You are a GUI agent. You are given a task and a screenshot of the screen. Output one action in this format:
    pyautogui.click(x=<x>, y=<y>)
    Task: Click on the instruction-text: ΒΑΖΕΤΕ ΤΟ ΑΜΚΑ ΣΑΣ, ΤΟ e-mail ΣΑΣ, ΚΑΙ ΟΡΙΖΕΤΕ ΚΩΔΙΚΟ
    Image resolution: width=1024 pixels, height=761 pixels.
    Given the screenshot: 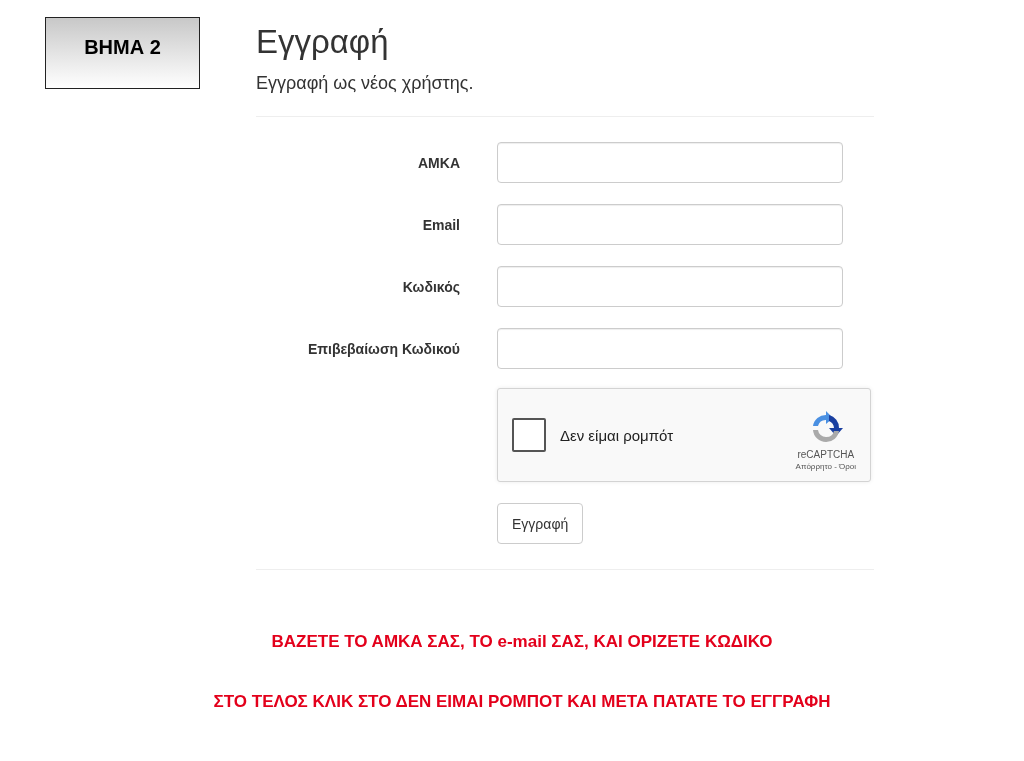 What is the action you would take?
    pyautogui.click(x=522, y=642)
    